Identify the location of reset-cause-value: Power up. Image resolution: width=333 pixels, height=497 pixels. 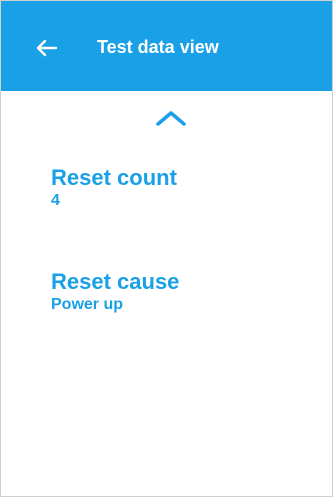
(87, 304).